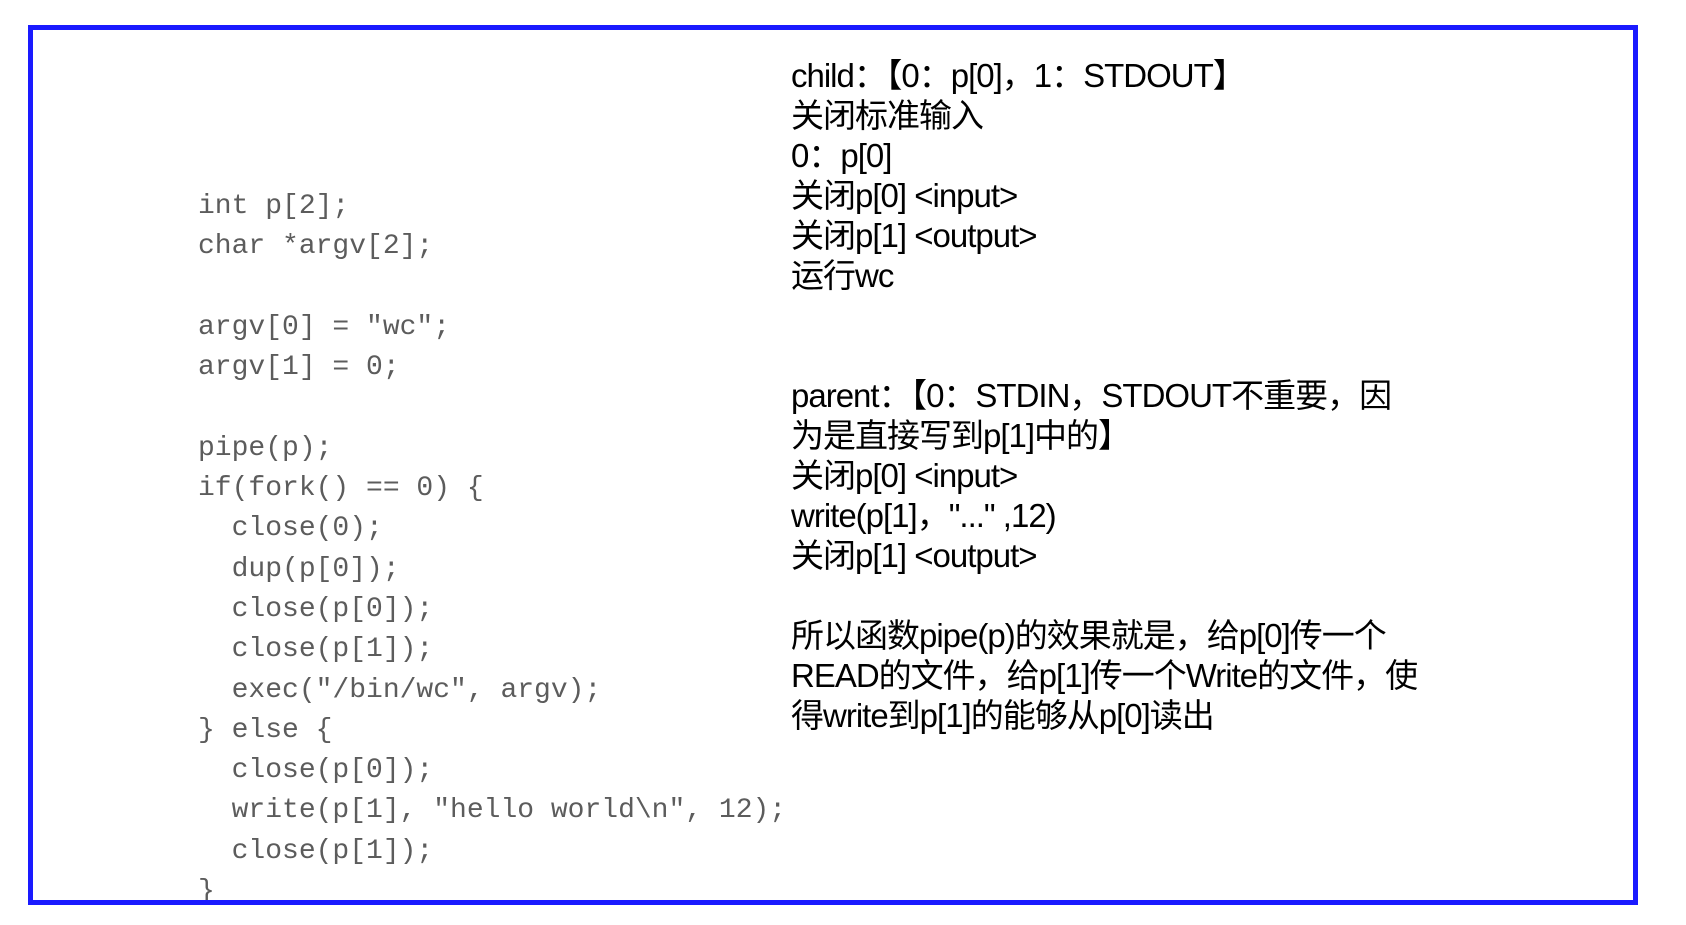 The width and height of the screenshot is (1686, 925). What do you see at coordinates (341, 489) in the screenshot?
I see `code-line: if(fork() == 0) {` at bounding box center [341, 489].